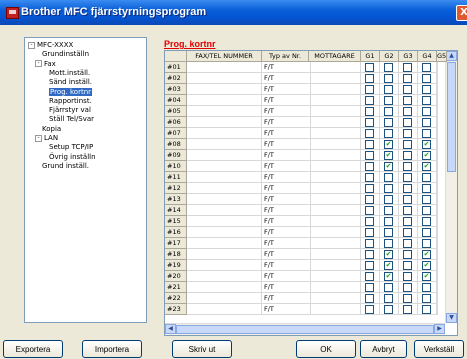  Describe the element at coordinates (285, 56) in the screenshot. I see `column-header: Typ av Nr.` at that location.